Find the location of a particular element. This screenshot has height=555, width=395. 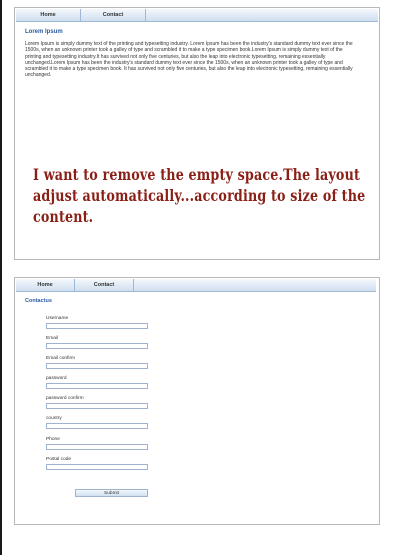

email-input is located at coordinates (97, 346).